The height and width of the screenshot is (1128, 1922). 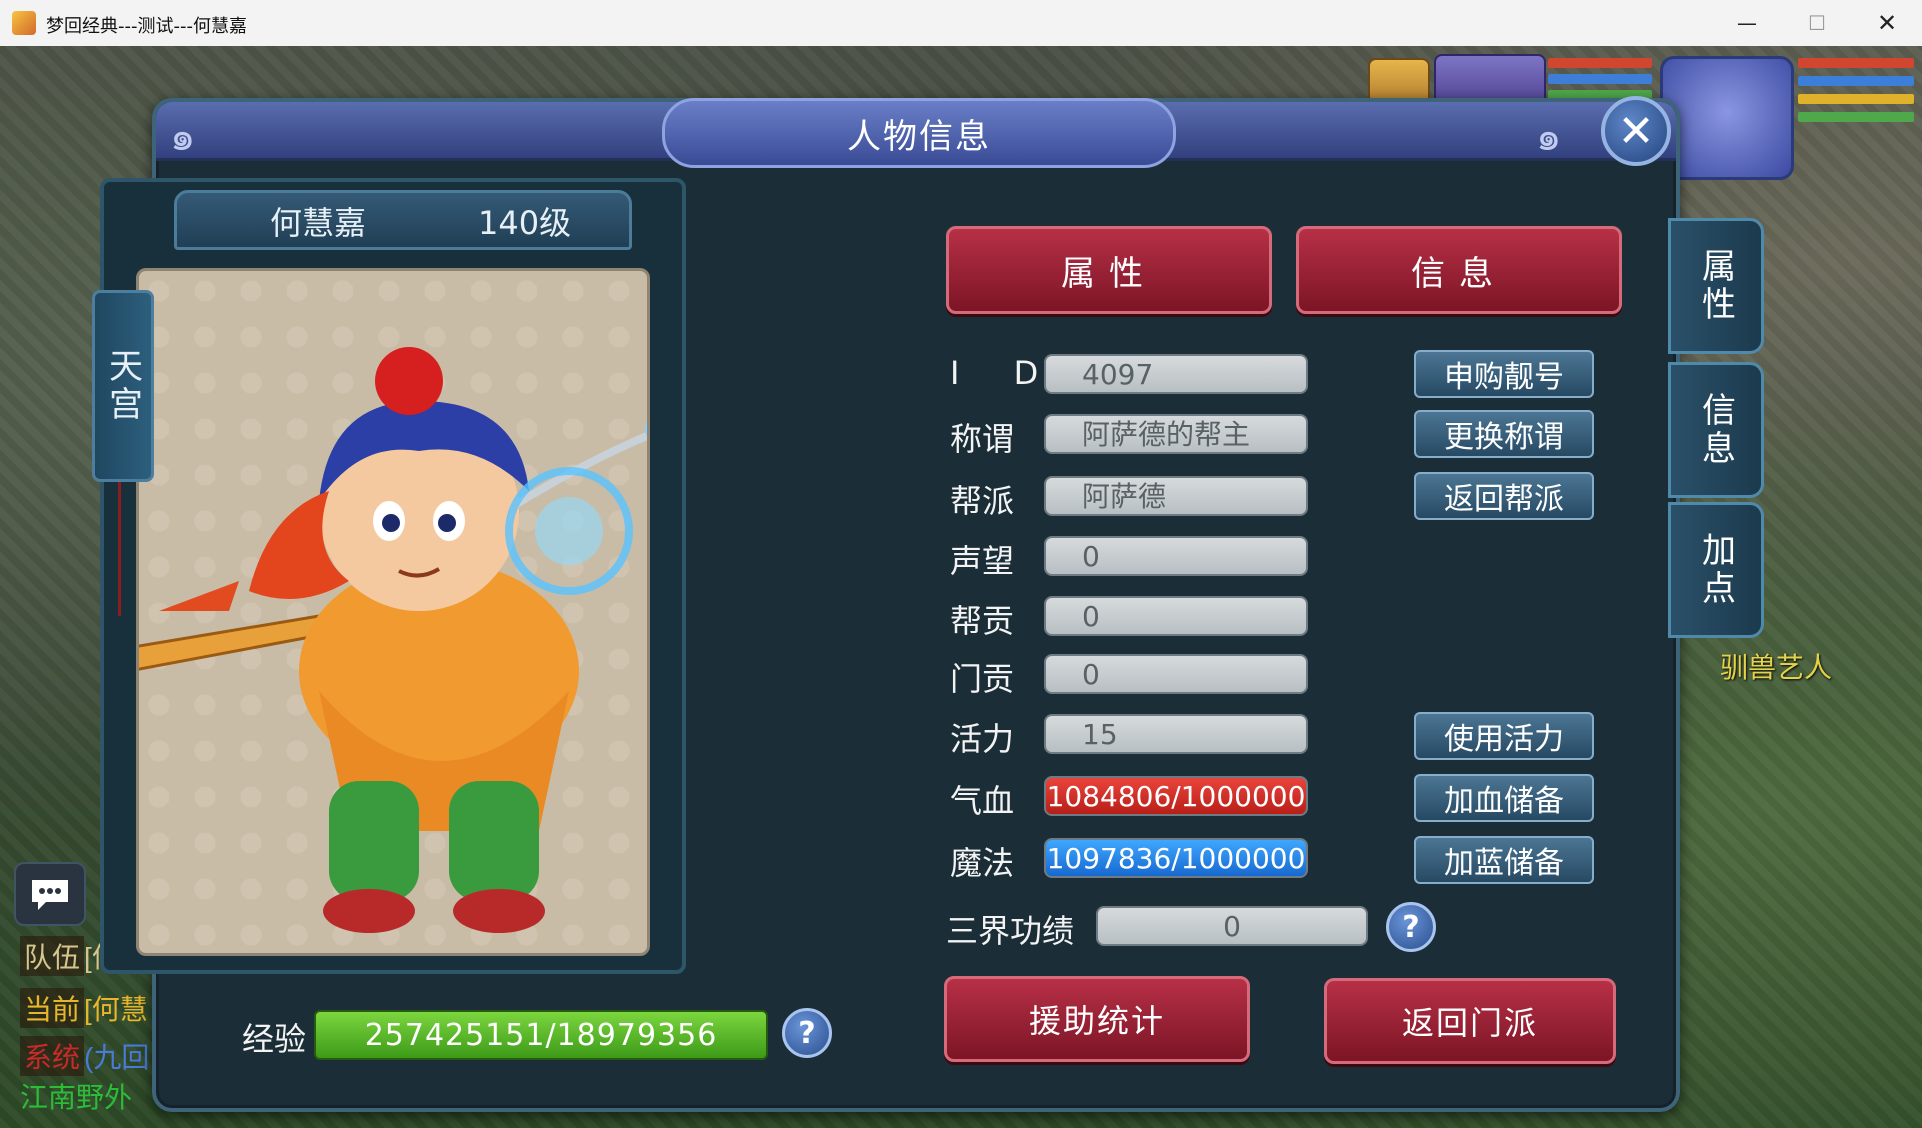 I want to click on pet-hp-bar, so click(x=1600, y=63).